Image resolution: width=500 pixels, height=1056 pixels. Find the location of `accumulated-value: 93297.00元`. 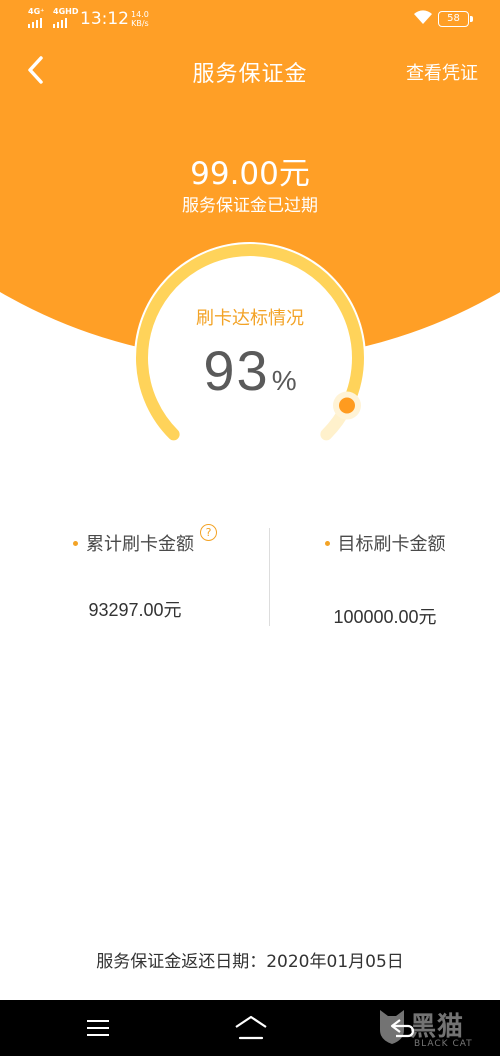

accumulated-value: 93297.00元 is located at coordinates (135, 610).